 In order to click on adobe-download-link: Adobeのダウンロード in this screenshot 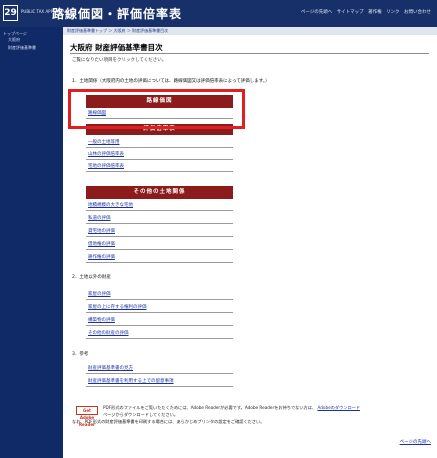, I will do `click(338, 407)`.